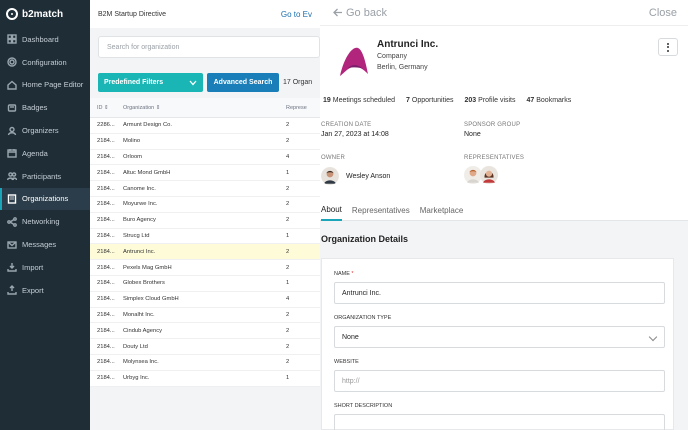 Image resolution: width=688 pixels, height=430 pixels. Describe the element at coordinates (668, 47) in the screenshot. I see `more-options-button` at that location.